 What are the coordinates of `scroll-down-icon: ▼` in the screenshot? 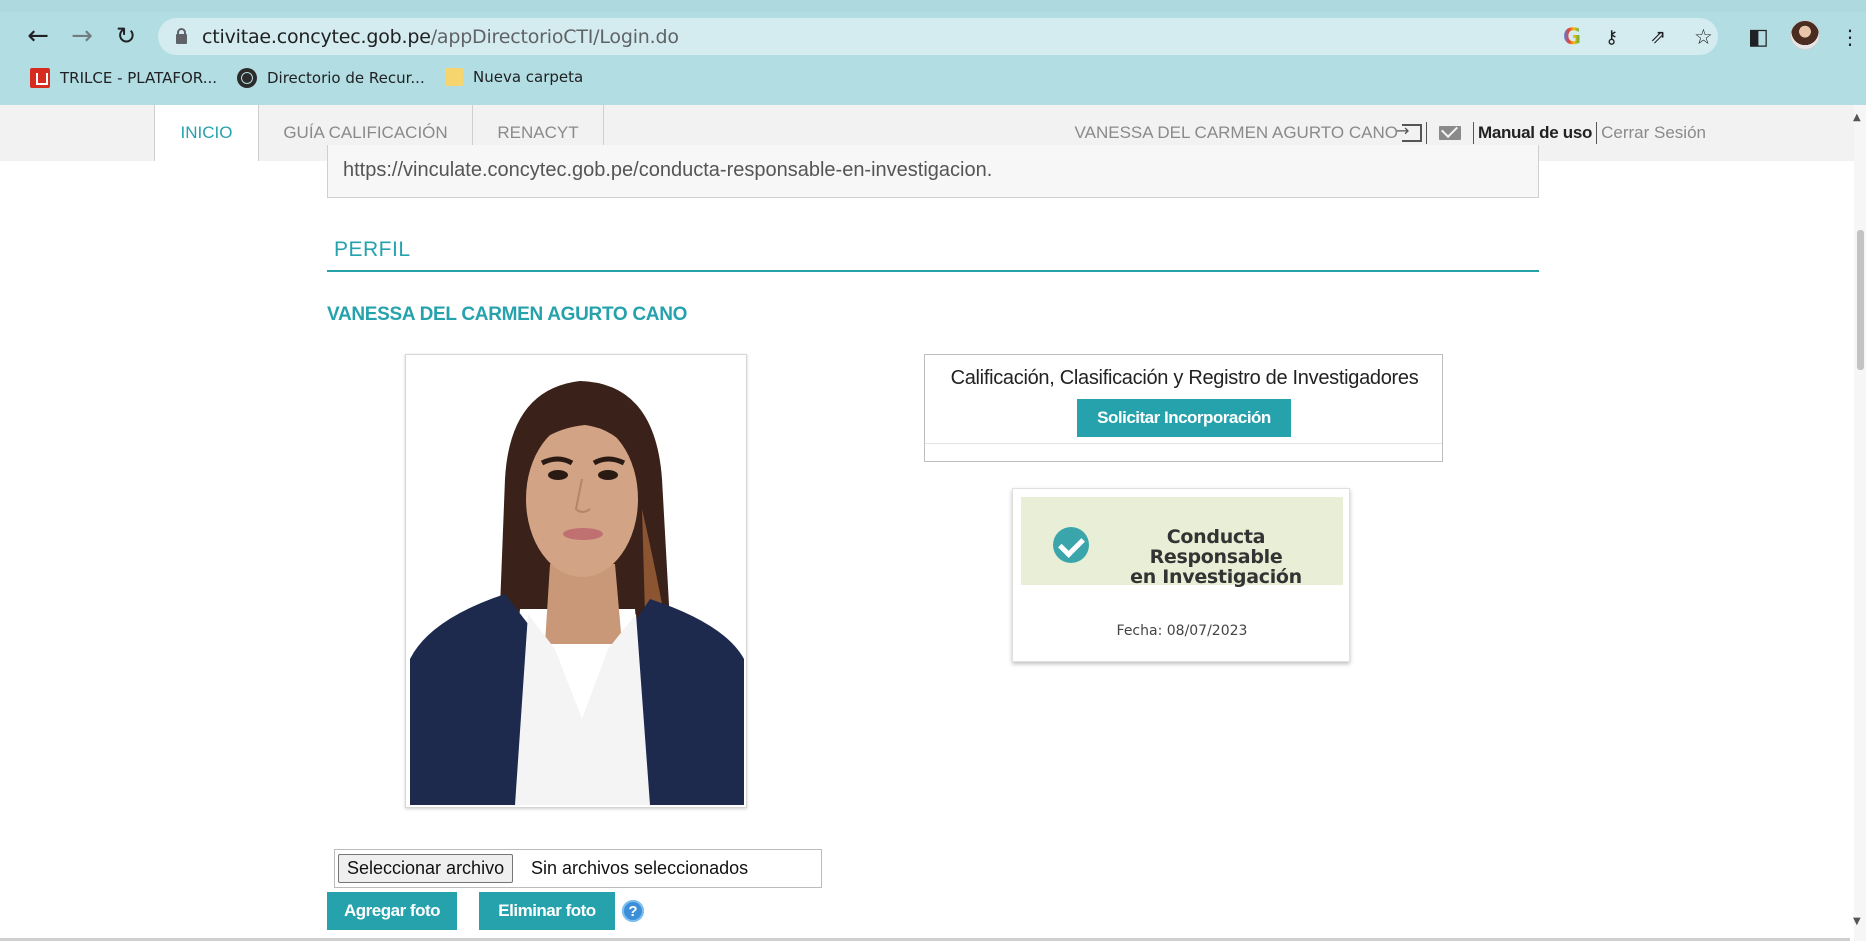 It's located at (1857, 921).